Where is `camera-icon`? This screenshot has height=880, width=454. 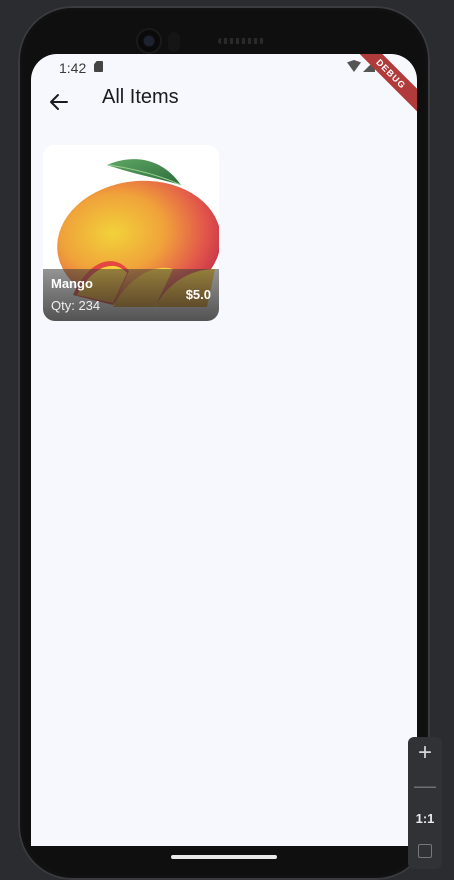
camera-icon is located at coordinates (149, 41).